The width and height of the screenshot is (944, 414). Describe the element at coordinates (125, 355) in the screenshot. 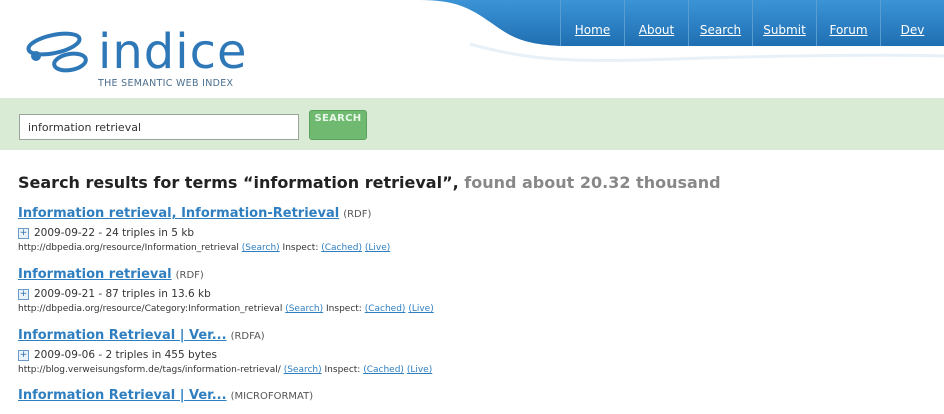

I see `result-meta: 2009-09-06 - 2 triples in 455 bytes` at that location.